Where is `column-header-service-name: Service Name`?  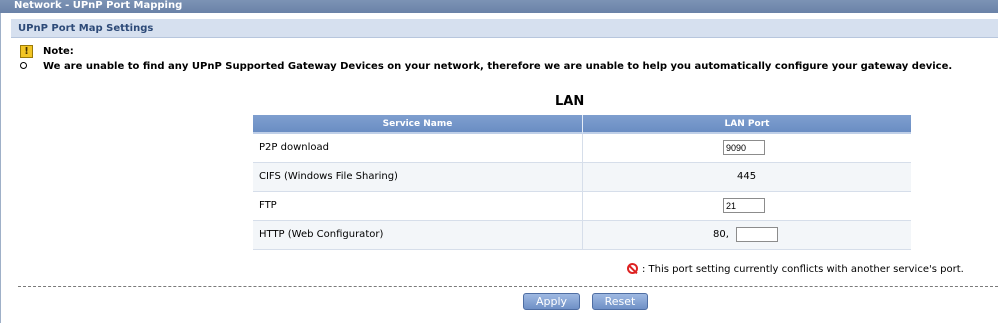
column-header-service-name: Service Name is located at coordinates (418, 124).